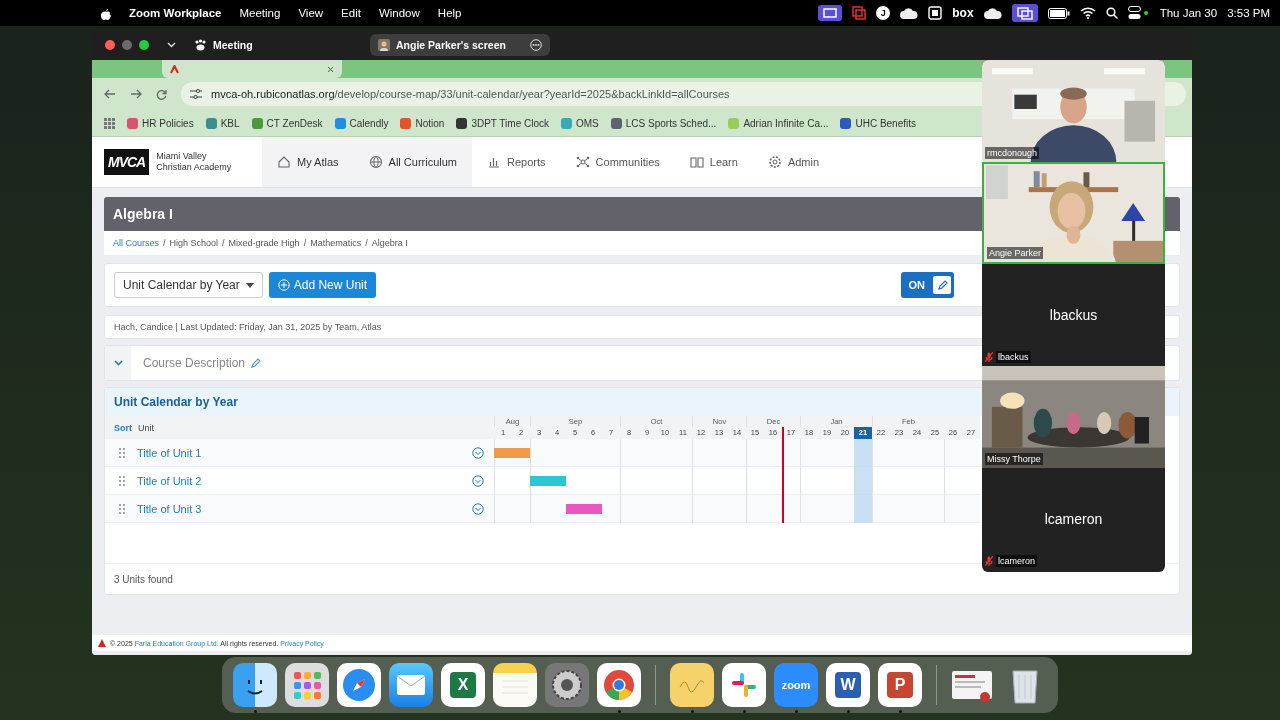 This screenshot has height=720, width=1280. I want to click on menubar-date: Thu Jan 30, so click(1188, 13).